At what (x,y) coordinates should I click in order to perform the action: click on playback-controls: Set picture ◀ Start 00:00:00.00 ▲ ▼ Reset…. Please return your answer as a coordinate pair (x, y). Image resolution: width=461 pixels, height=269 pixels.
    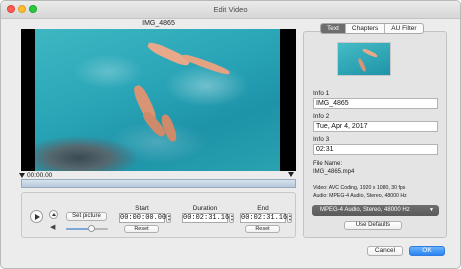
    Looking at the image, I should click on (158, 215).